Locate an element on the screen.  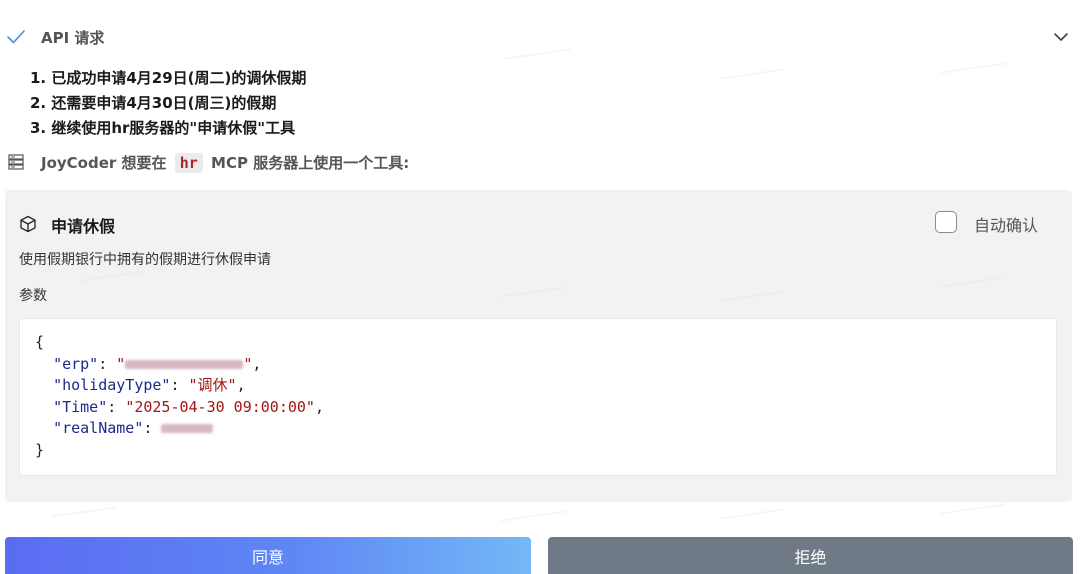
json-value: "2025-04-30 09:00:00" is located at coordinates (220, 406).